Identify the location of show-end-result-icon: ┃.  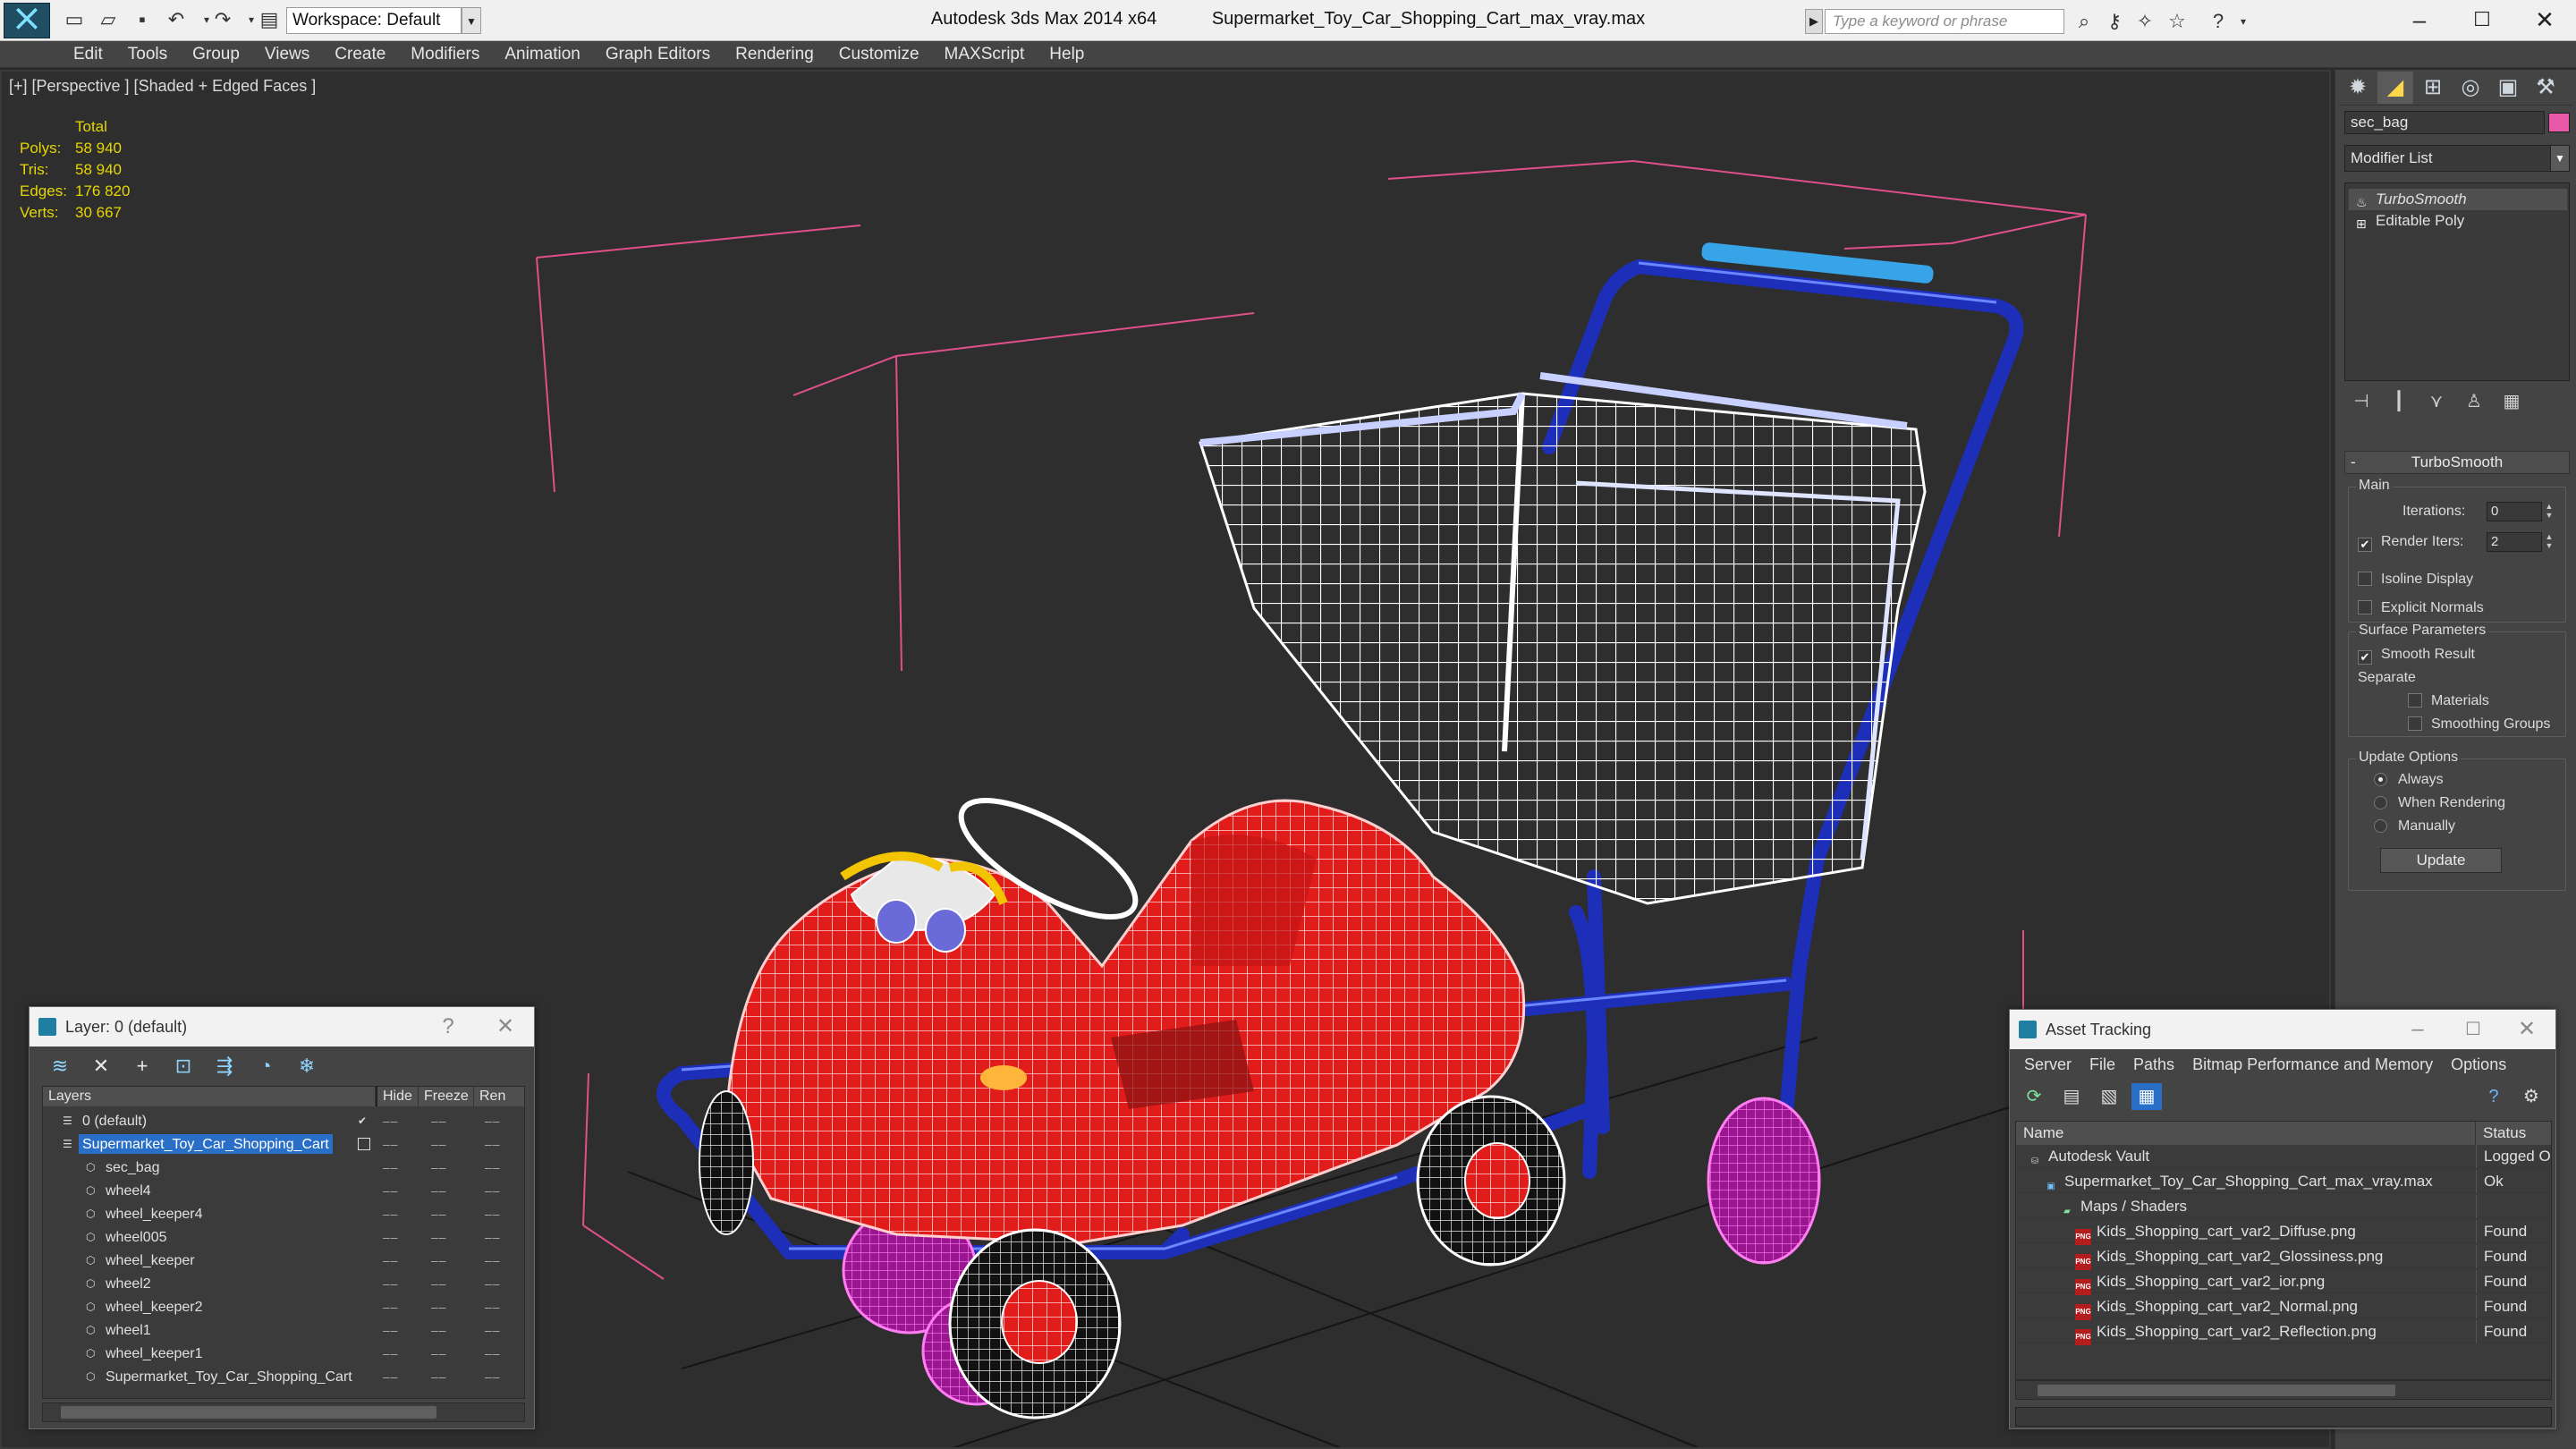
(2399, 401).